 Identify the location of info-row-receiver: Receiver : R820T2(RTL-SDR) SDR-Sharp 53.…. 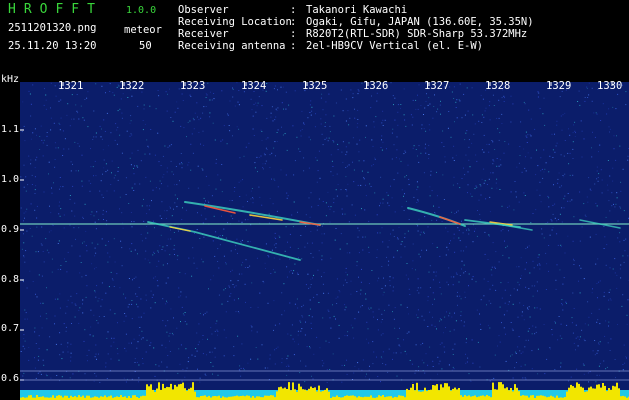
(398, 34).